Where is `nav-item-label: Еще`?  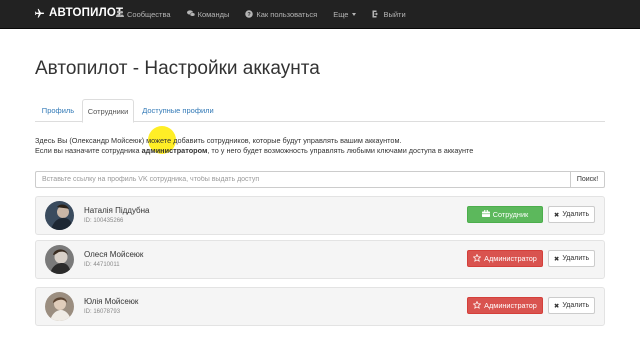 nav-item-label: Еще is located at coordinates (341, 14).